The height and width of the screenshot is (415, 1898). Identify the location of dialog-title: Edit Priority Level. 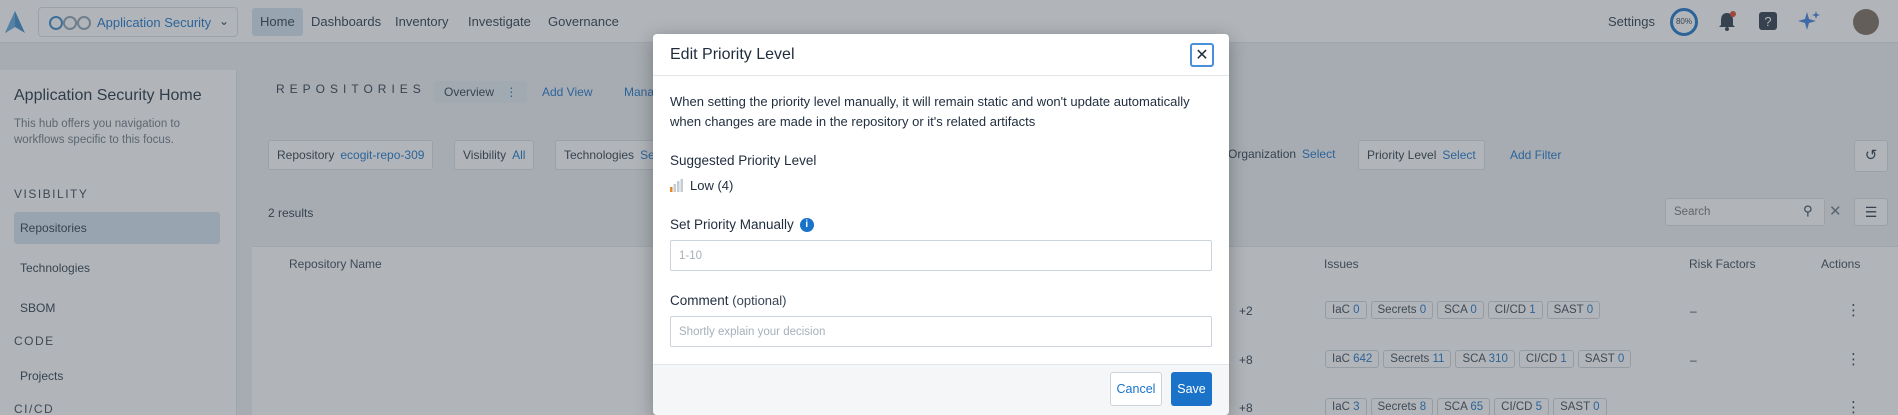
(732, 54).